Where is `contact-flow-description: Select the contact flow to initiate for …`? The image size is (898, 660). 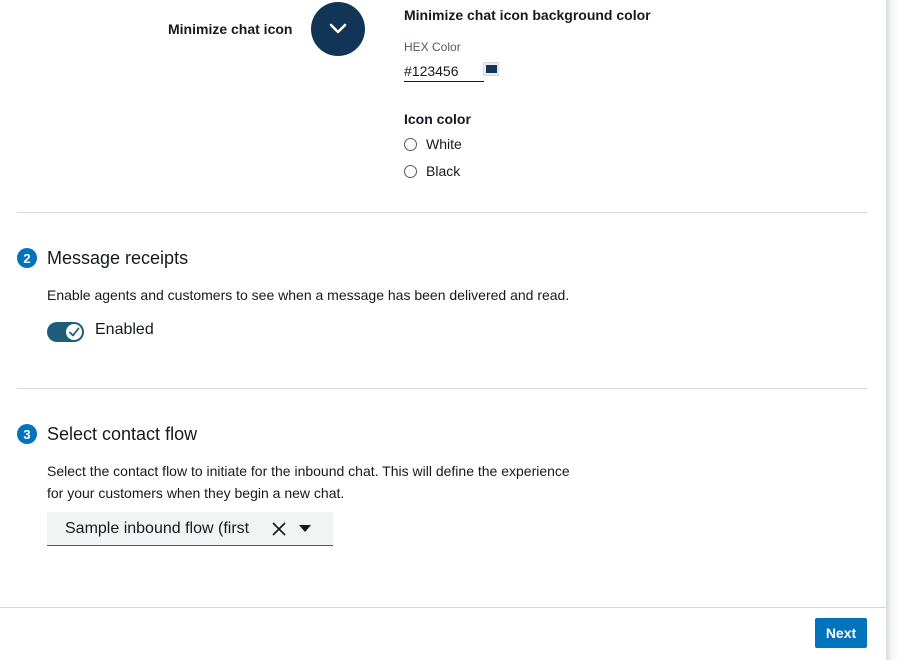 contact-flow-description: Select the contact flow to initiate for … is located at coordinates (327, 482).